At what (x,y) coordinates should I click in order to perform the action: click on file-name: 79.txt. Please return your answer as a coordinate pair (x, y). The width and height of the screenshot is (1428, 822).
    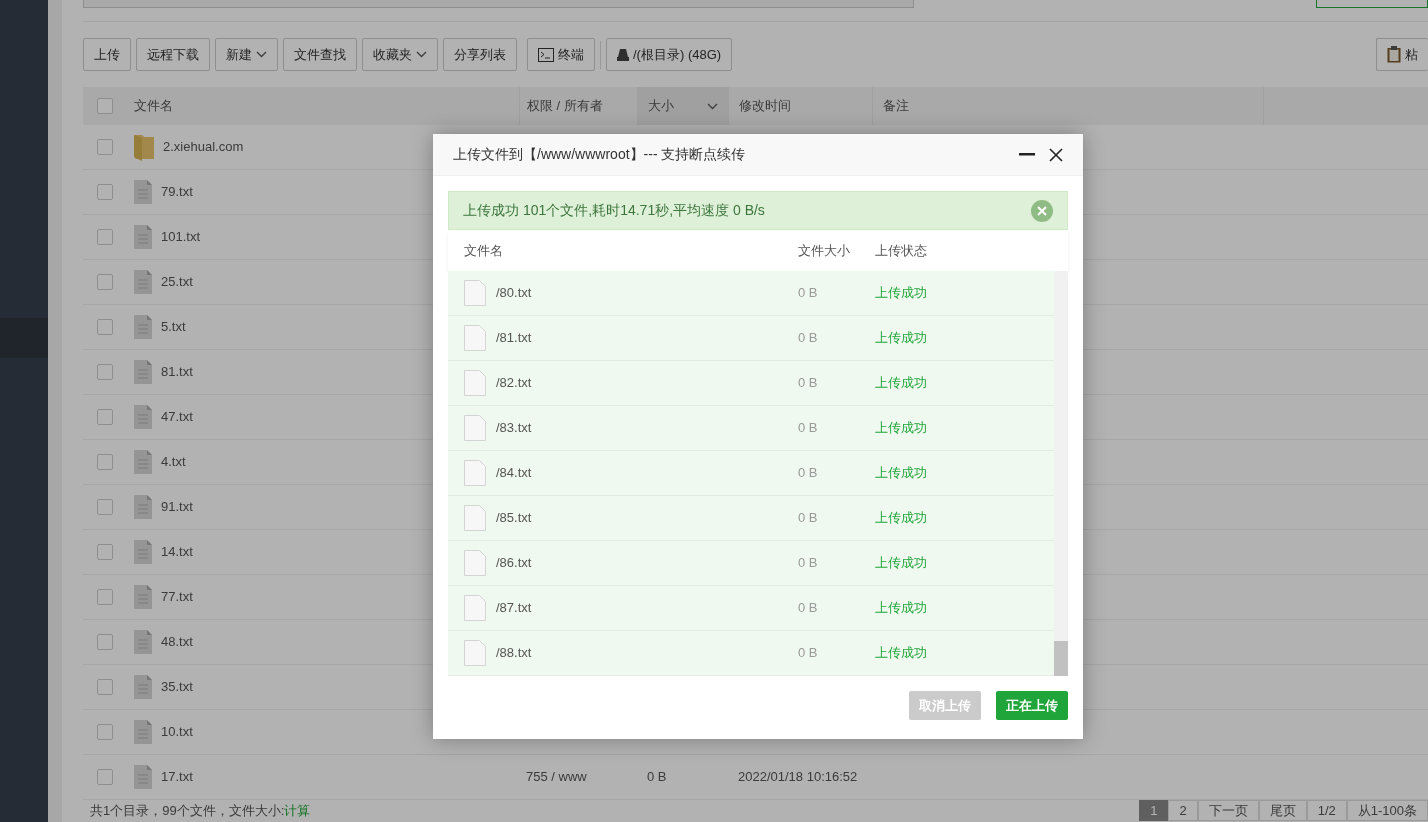
    Looking at the image, I should click on (177, 192).